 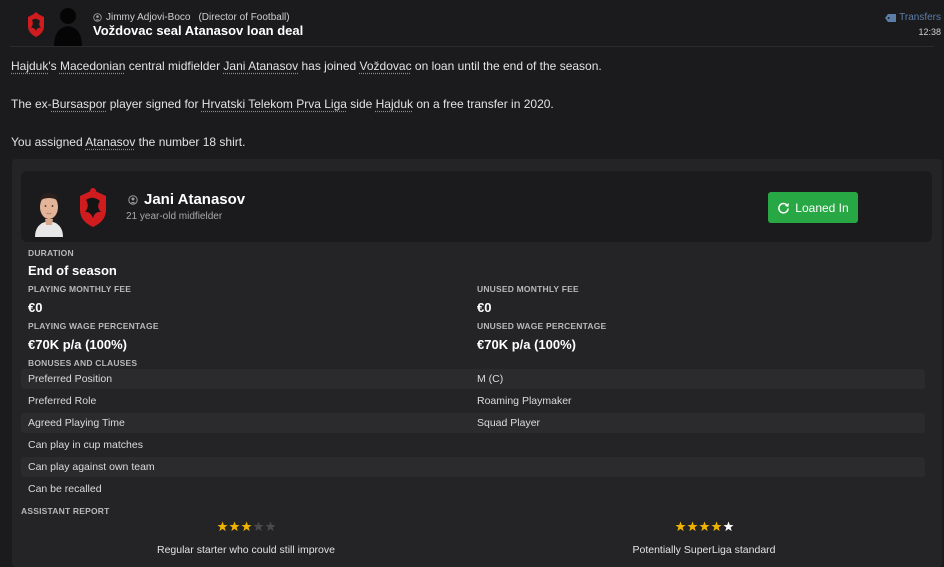 I want to click on club-link-vozdovac: Voždovac, so click(x=386, y=66).